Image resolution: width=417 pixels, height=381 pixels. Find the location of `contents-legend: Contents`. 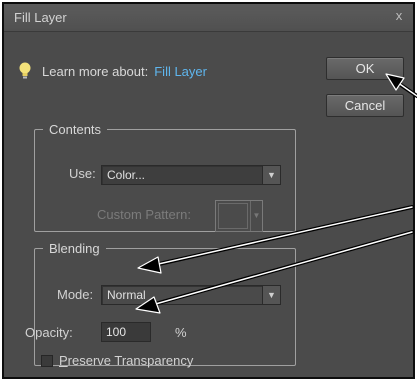

contents-legend: Contents is located at coordinates (75, 129).